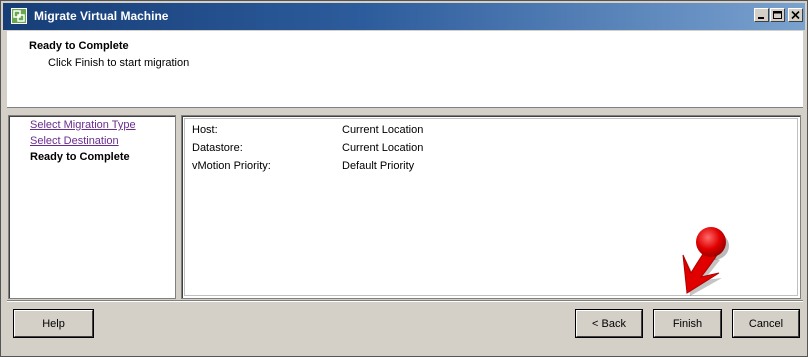  I want to click on title-bar: Migrate Virtual Machine, so click(404, 16).